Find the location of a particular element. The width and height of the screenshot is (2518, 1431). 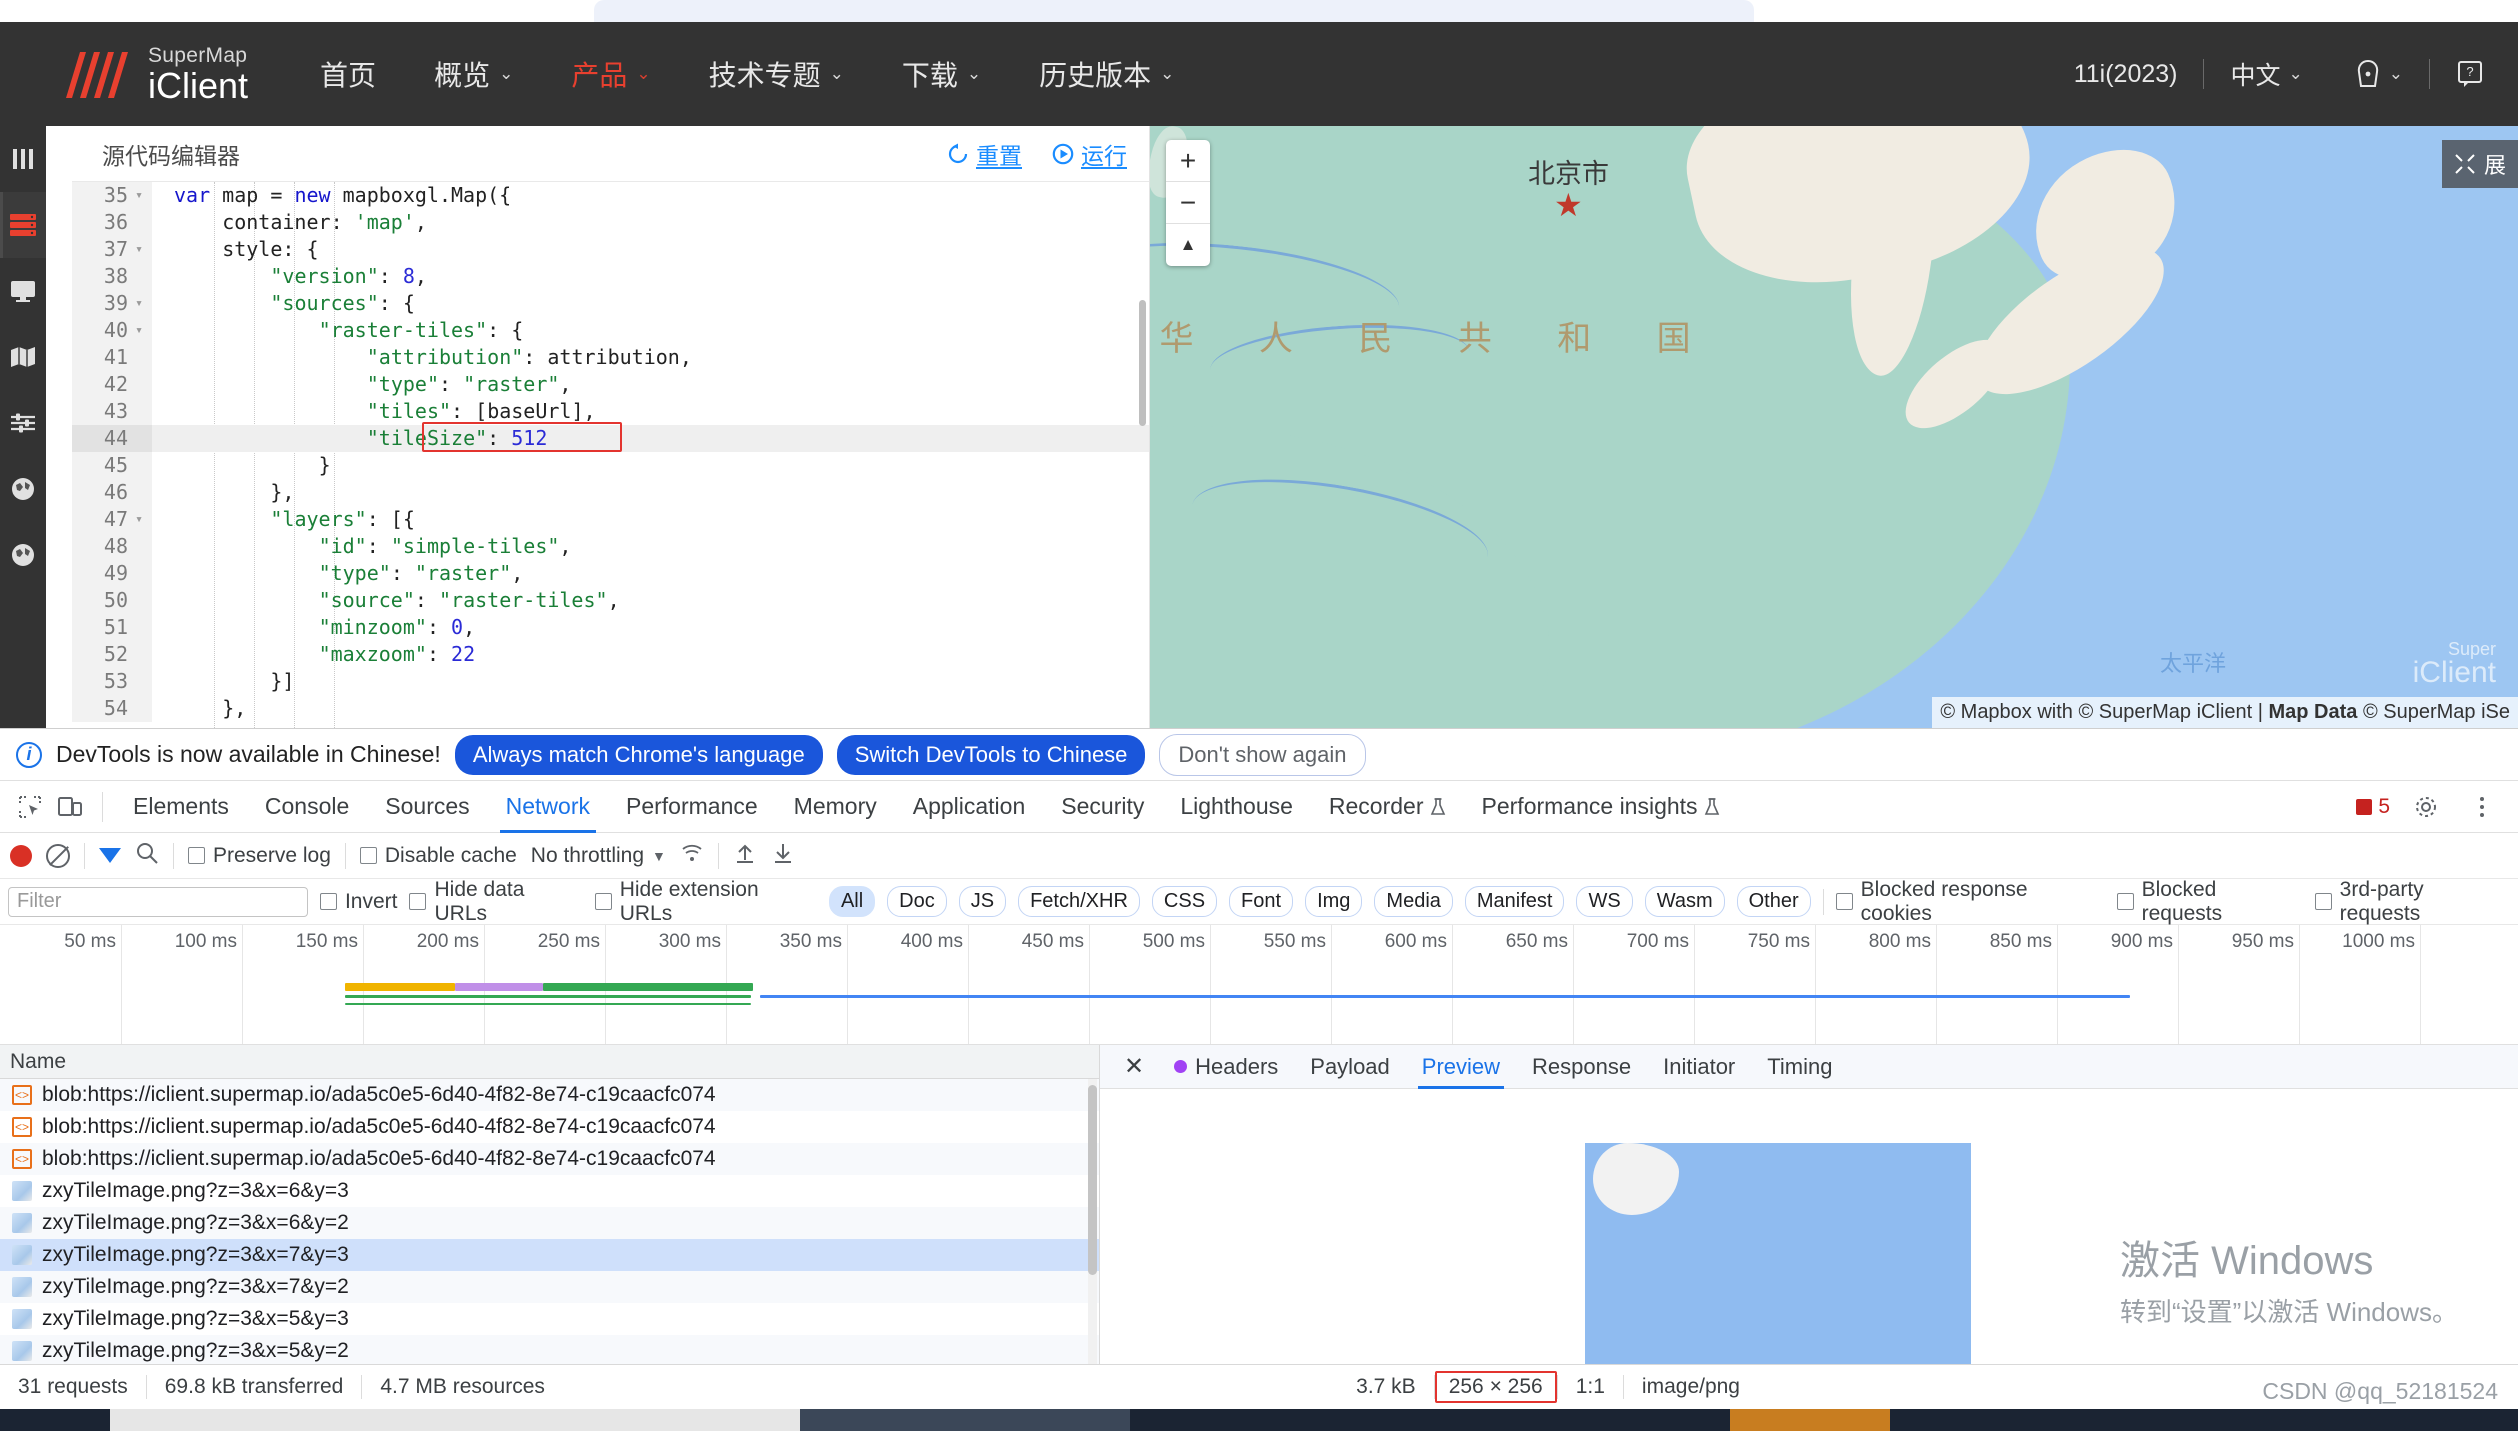

tab-recorder: Recorder is located at coordinates (1387, 807).